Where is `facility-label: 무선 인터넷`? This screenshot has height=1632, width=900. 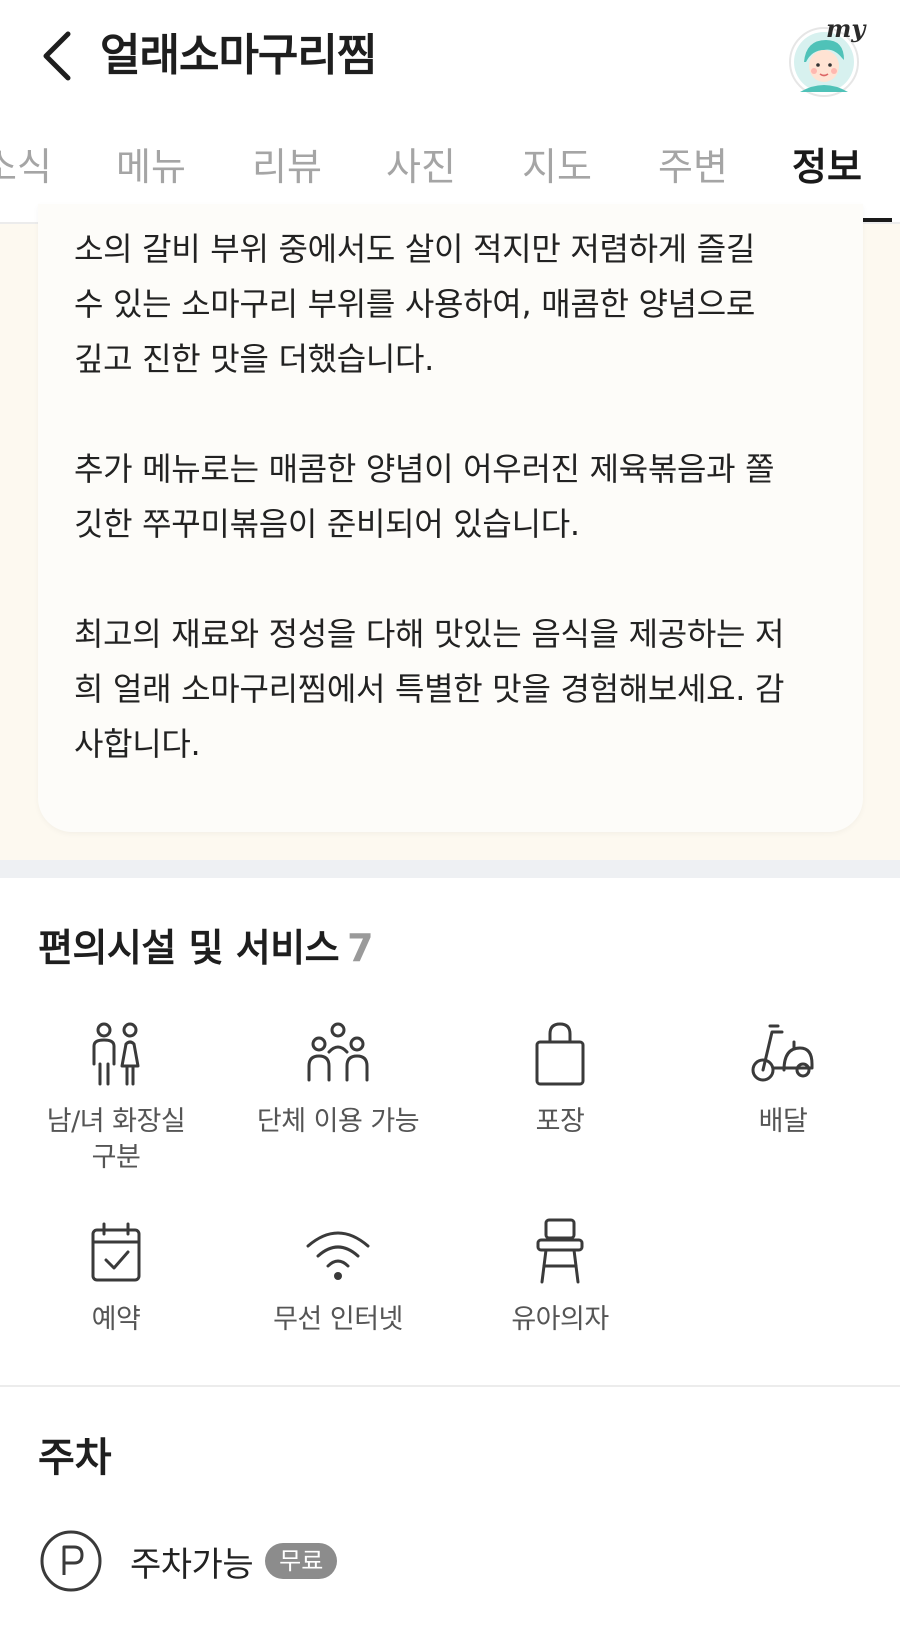
facility-label: 무선 인터넷 is located at coordinates (338, 1319).